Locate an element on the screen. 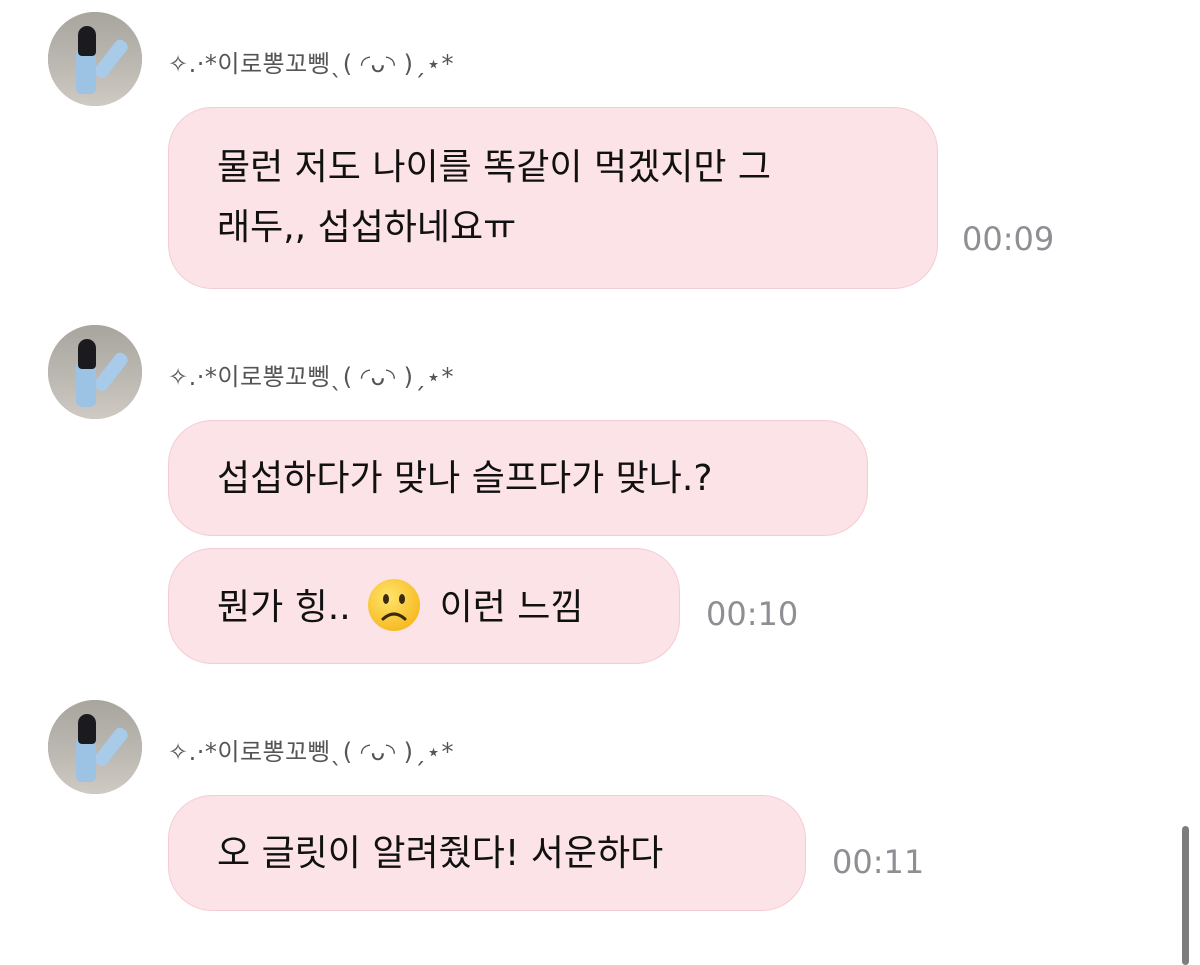 The width and height of the screenshot is (1200, 965). message-text: 뭔가 힝.. is located at coordinates (284, 607).